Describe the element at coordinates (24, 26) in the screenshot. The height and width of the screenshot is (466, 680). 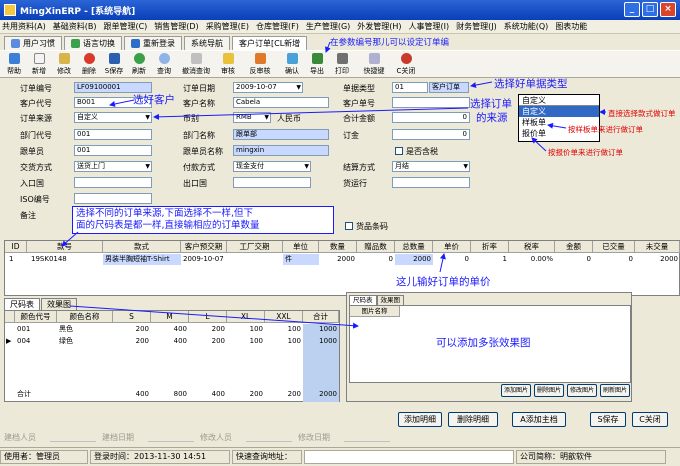
I see `menu-common: 共用资料(A)` at that location.